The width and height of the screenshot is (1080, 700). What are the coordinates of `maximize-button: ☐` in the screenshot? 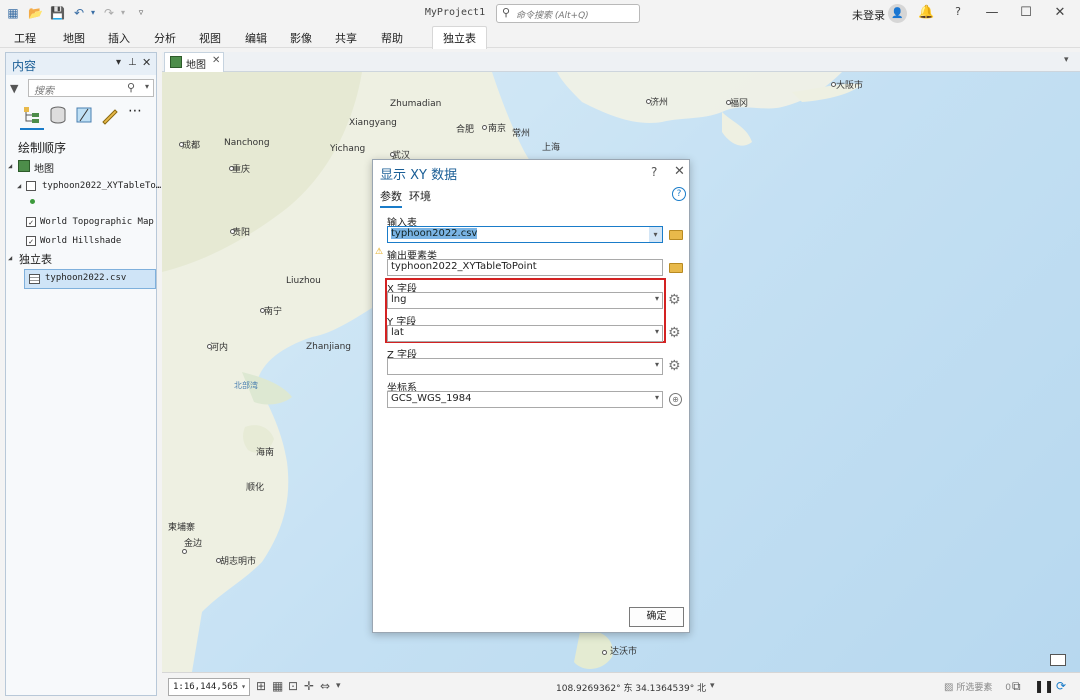 It's located at (1026, 12).